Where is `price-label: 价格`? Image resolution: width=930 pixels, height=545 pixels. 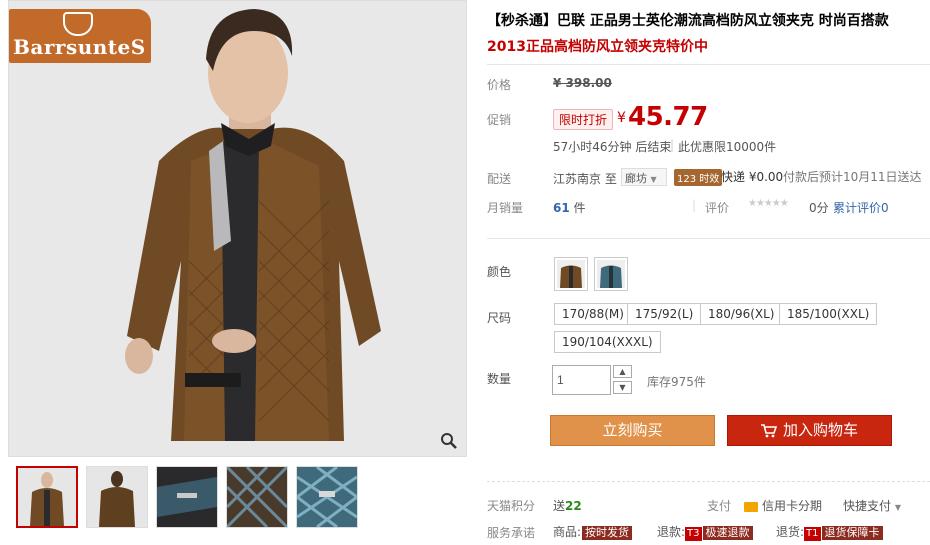
price-label: 价格 is located at coordinates (499, 85).